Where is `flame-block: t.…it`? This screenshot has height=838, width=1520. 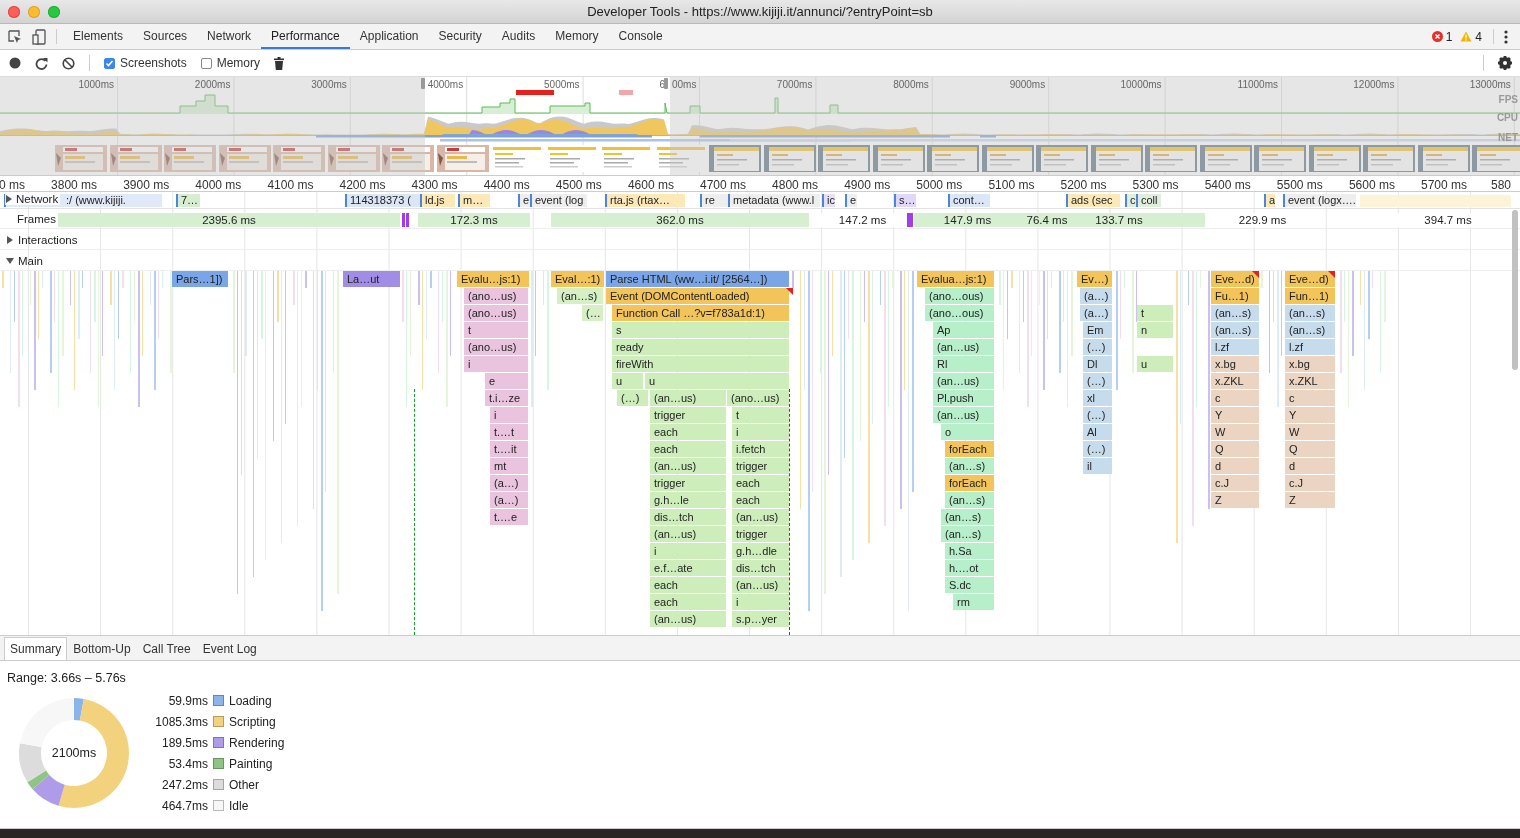
flame-block: t.…it is located at coordinates (509, 449).